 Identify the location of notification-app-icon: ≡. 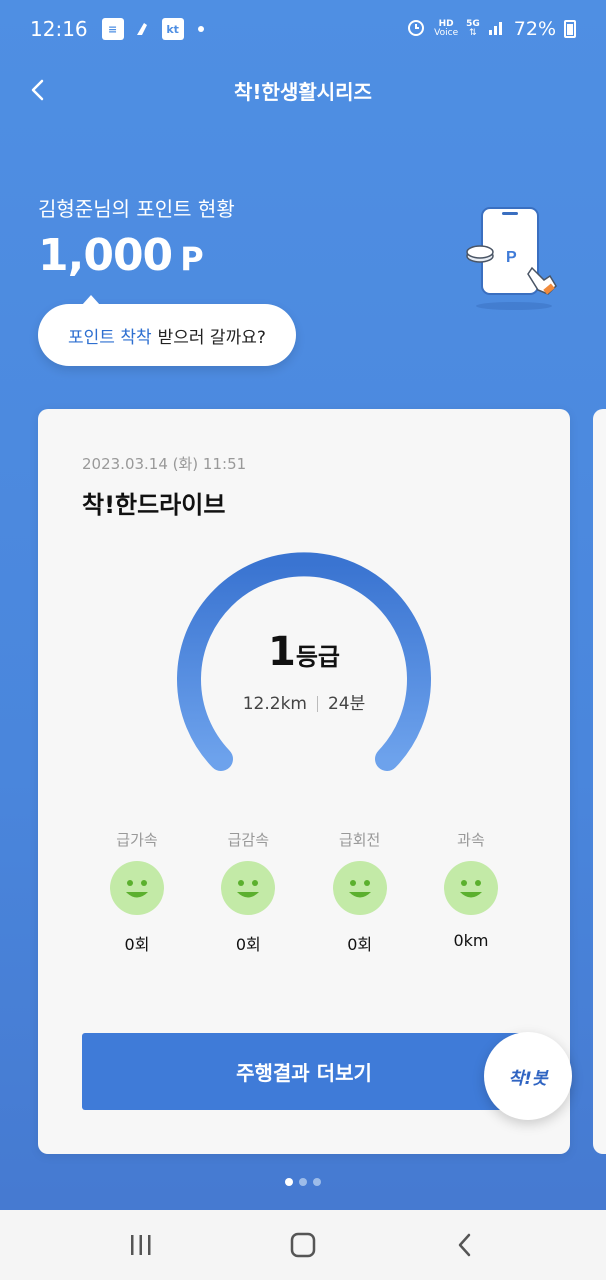
(112, 29).